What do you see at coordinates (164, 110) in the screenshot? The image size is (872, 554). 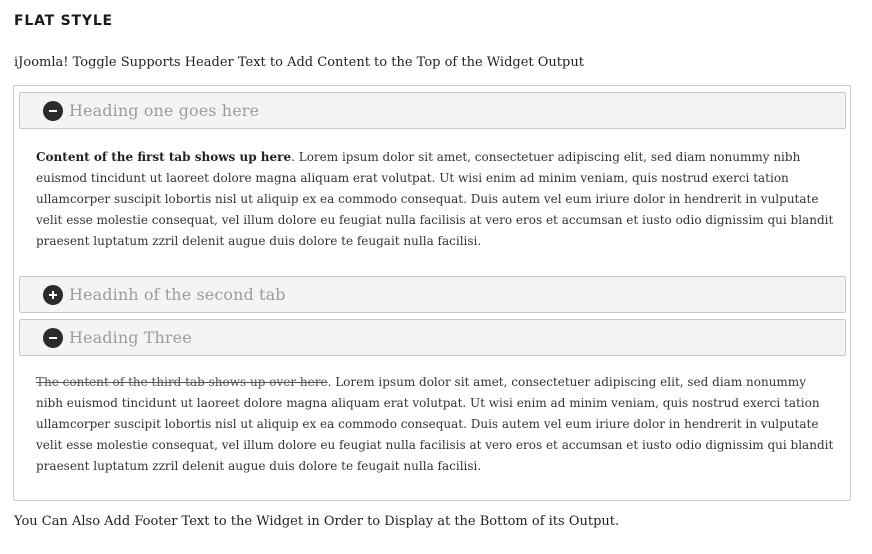 I see `tab-heading-label: Heading one goes here` at bounding box center [164, 110].